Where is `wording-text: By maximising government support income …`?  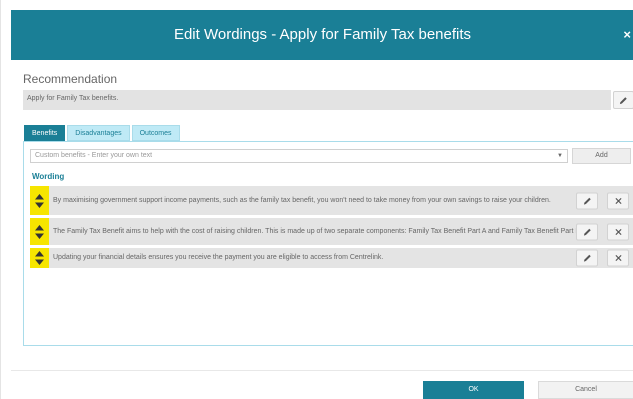 wording-text: By maximising government support income … is located at coordinates (302, 200).